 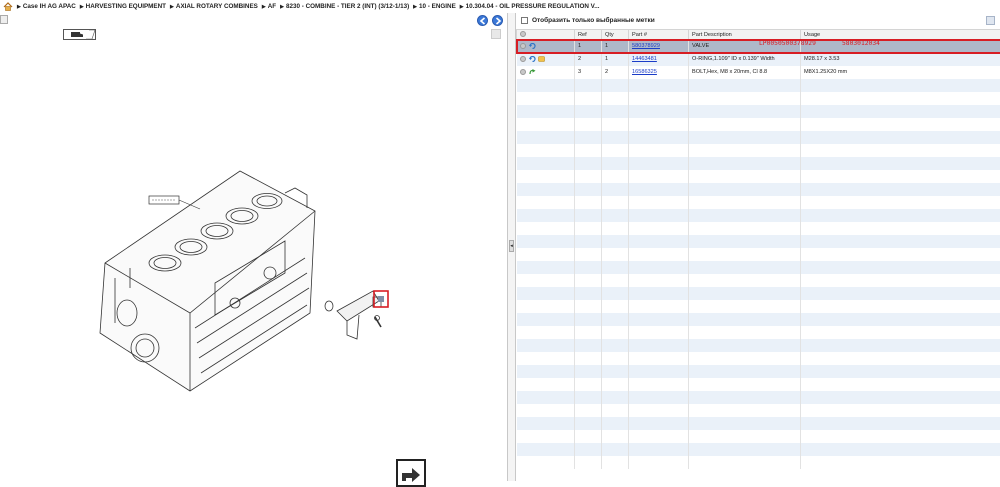 What do you see at coordinates (588, 72) in the screenshot?
I see `row-ref: 3` at bounding box center [588, 72].